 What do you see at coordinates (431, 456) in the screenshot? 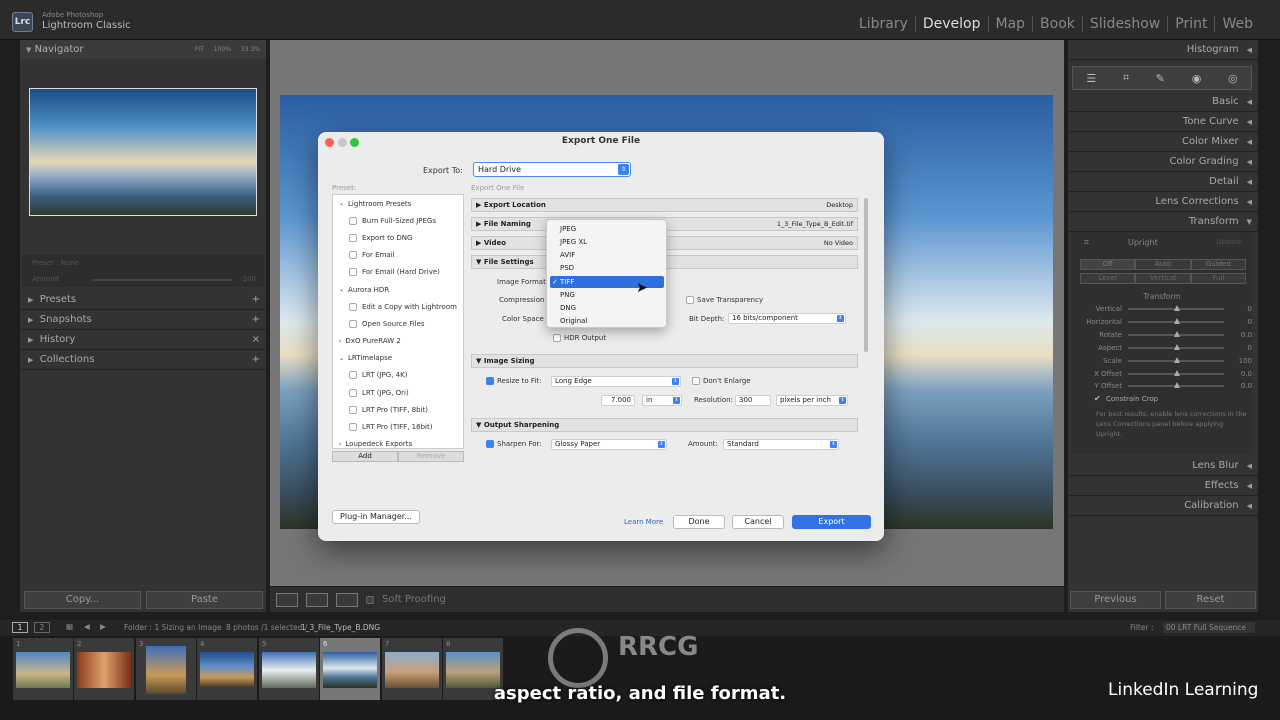
I see `remove-preset-button: Remove` at bounding box center [431, 456].